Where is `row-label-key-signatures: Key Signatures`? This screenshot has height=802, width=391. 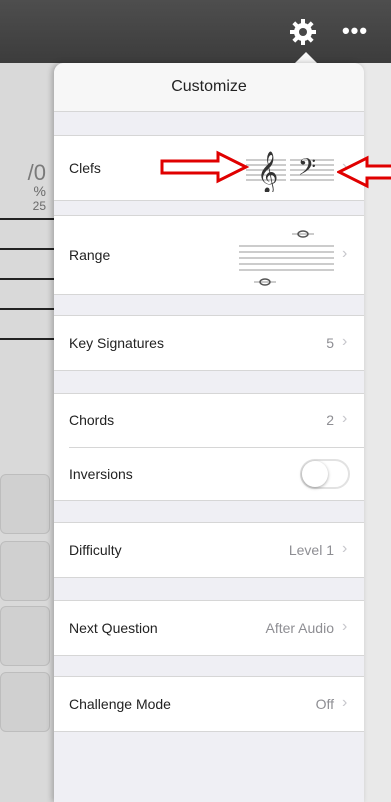 row-label-key-signatures: Key Signatures is located at coordinates (116, 343).